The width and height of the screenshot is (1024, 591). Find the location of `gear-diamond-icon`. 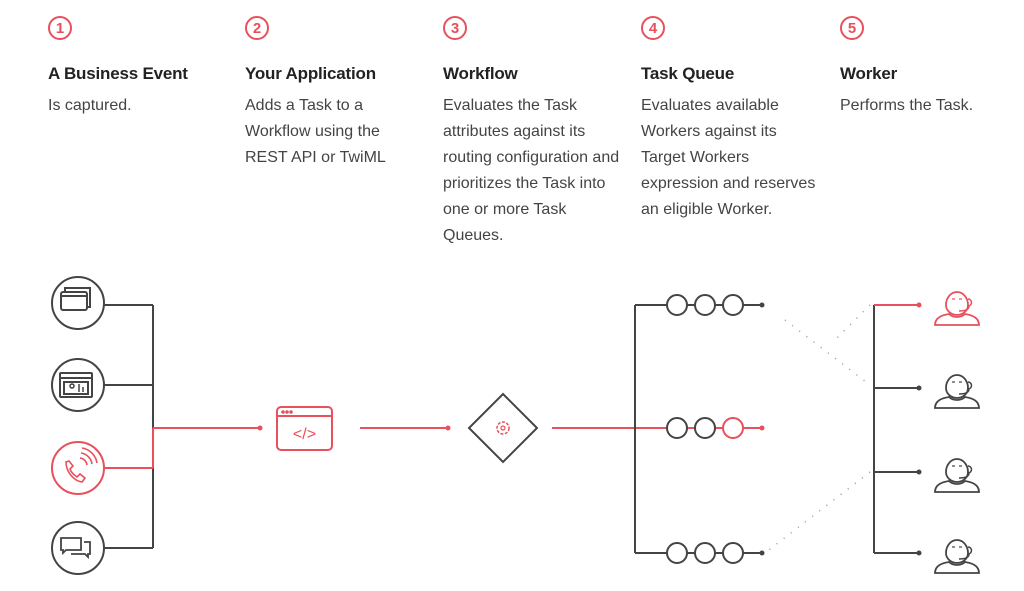

gear-diamond-icon is located at coordinates (503, 428).